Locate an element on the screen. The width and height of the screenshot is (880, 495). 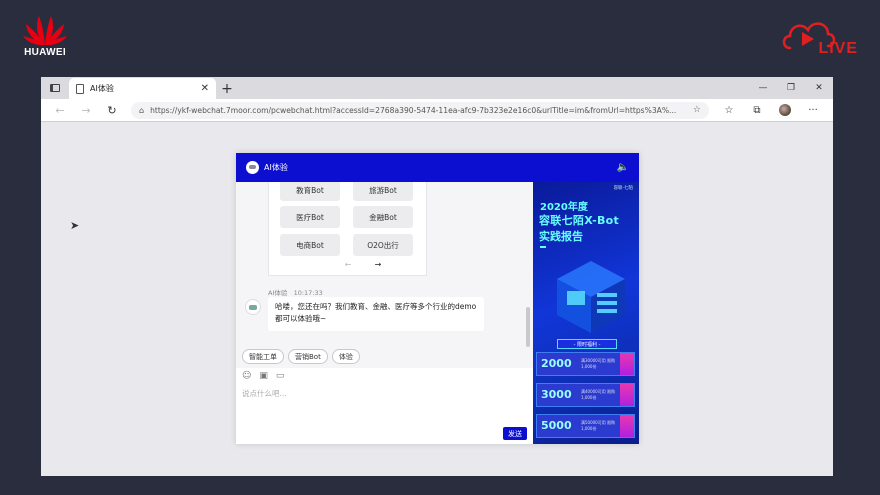
bot-option-finance: 金融Bot is located at coordinates (383, 217).